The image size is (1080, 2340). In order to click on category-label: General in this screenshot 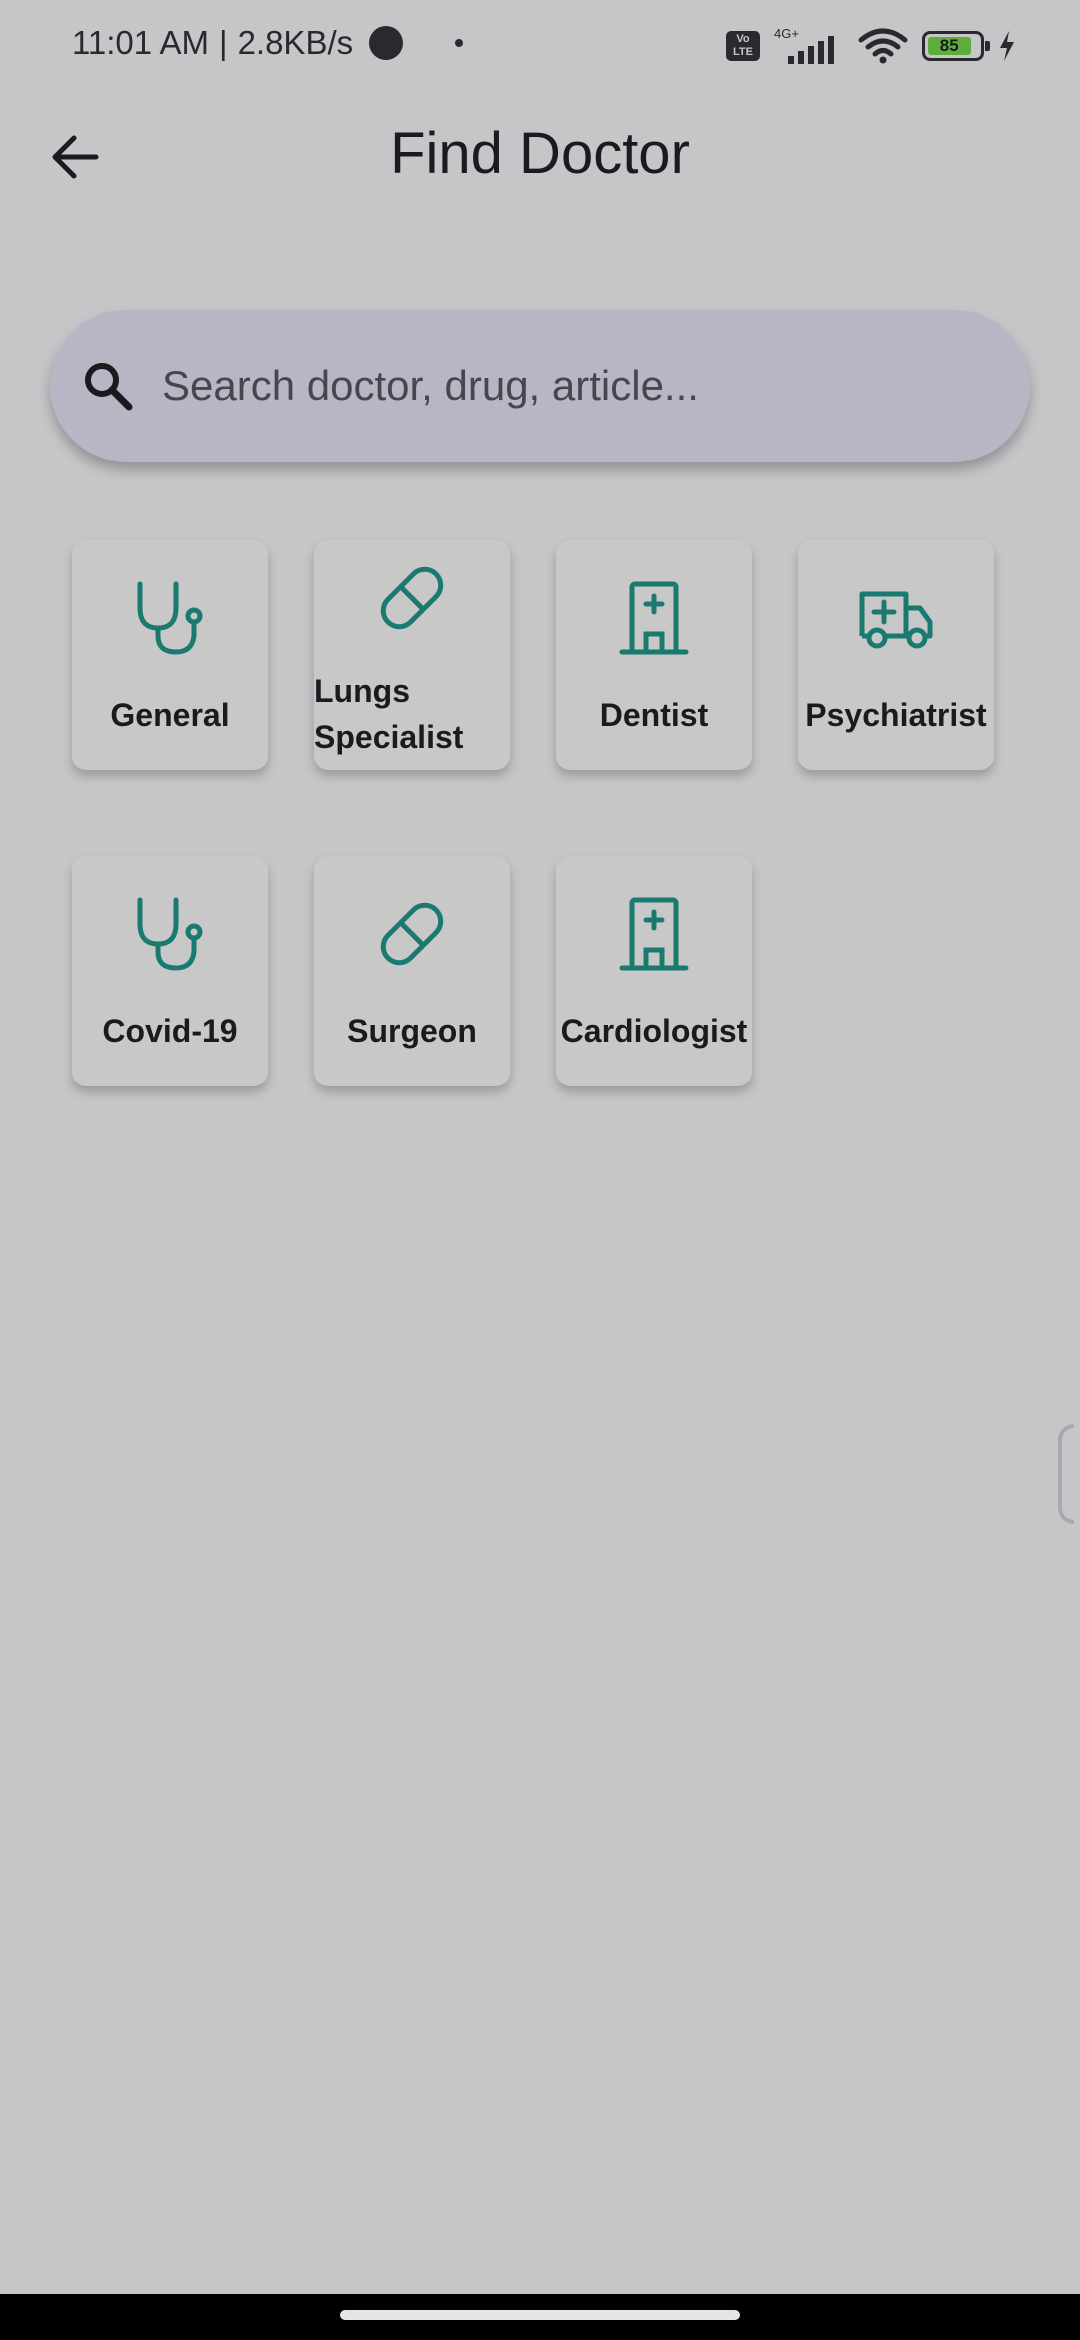, I will do `click(170, 715)`.